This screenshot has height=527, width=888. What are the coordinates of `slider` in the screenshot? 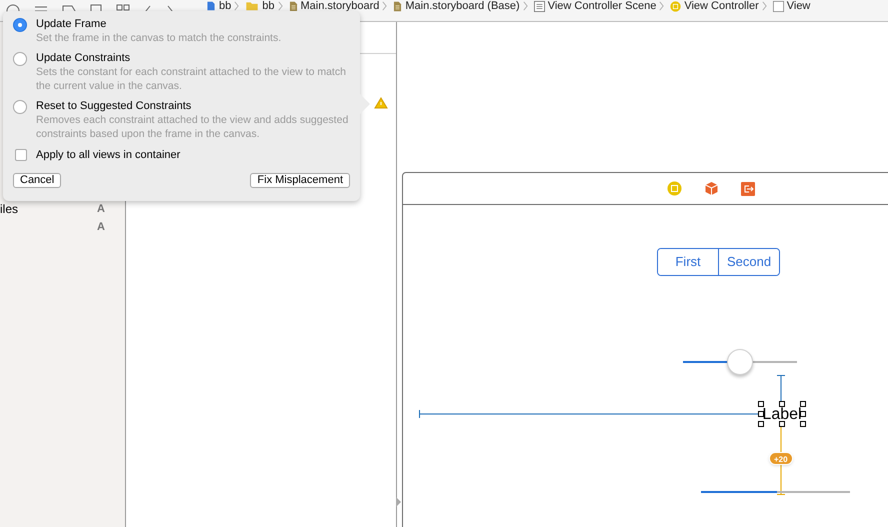 It's located at (740, 362).